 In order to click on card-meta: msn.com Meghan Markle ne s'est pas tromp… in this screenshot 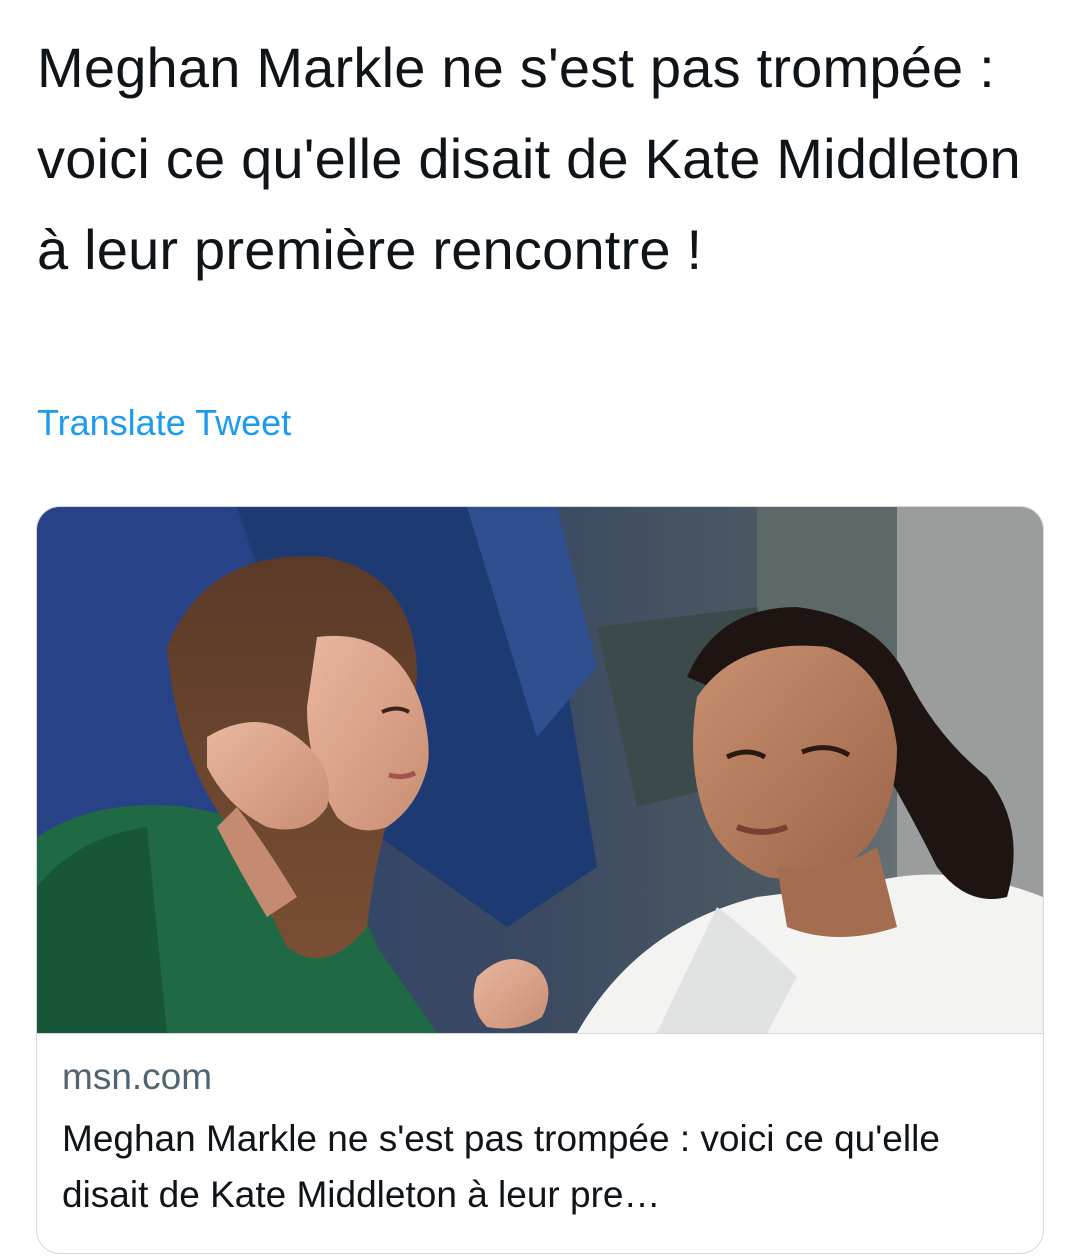, I will do `click(537, 1139)`.